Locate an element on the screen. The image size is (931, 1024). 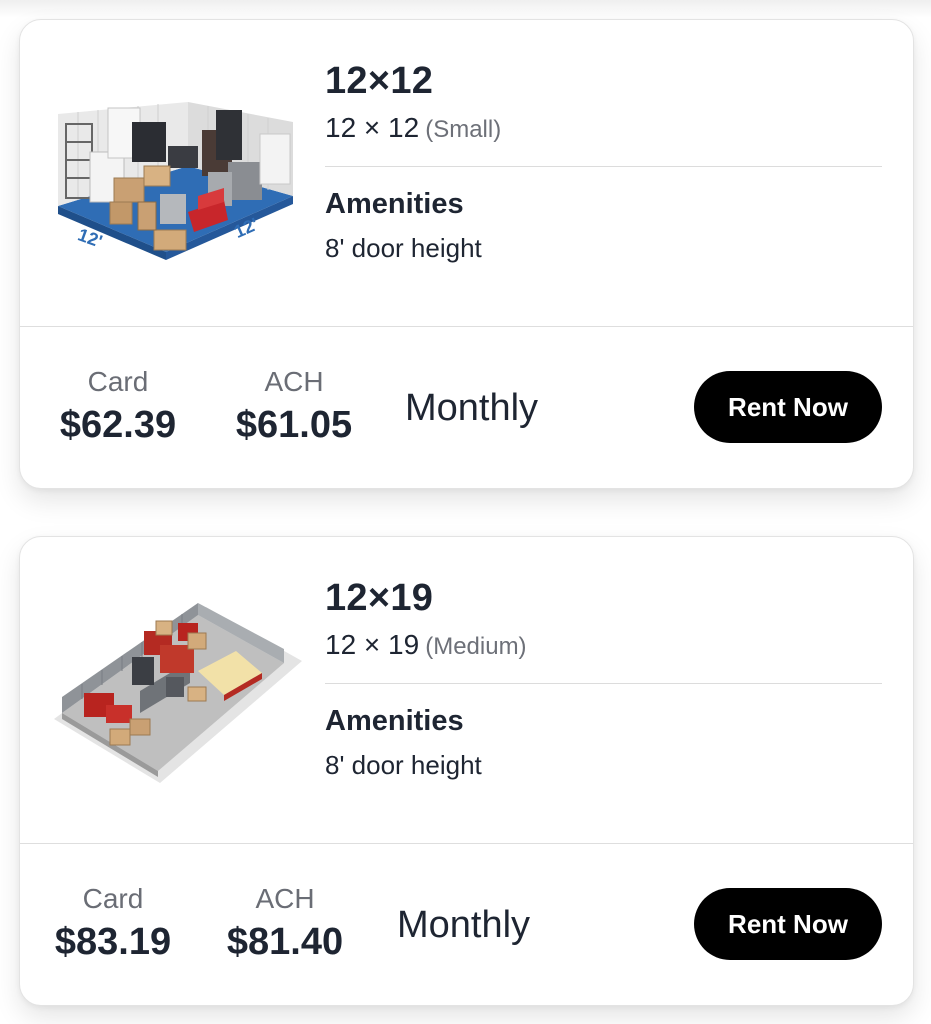
unit-size-class: (Medium) is located at coordinates (476, 646).